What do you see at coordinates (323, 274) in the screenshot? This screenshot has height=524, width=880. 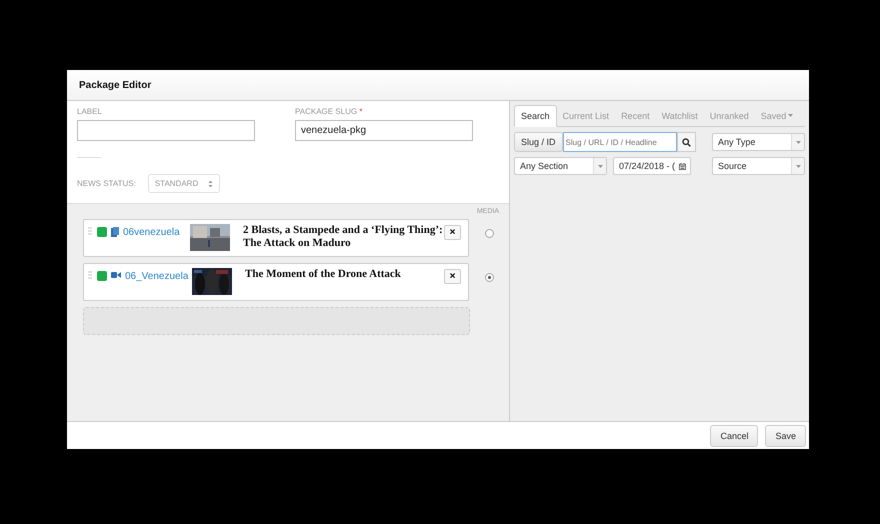 I see `headline: The Moment of the Drone Attack` at bounding box center [323, 274].